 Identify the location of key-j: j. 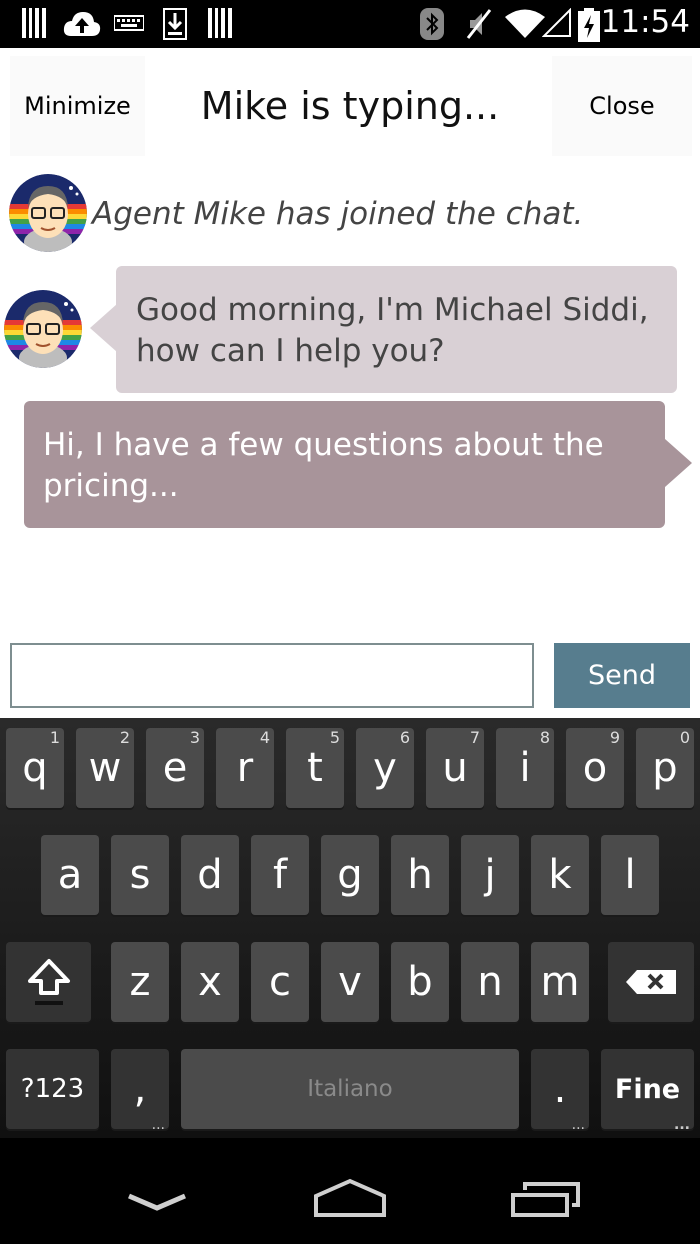
(490, 875).